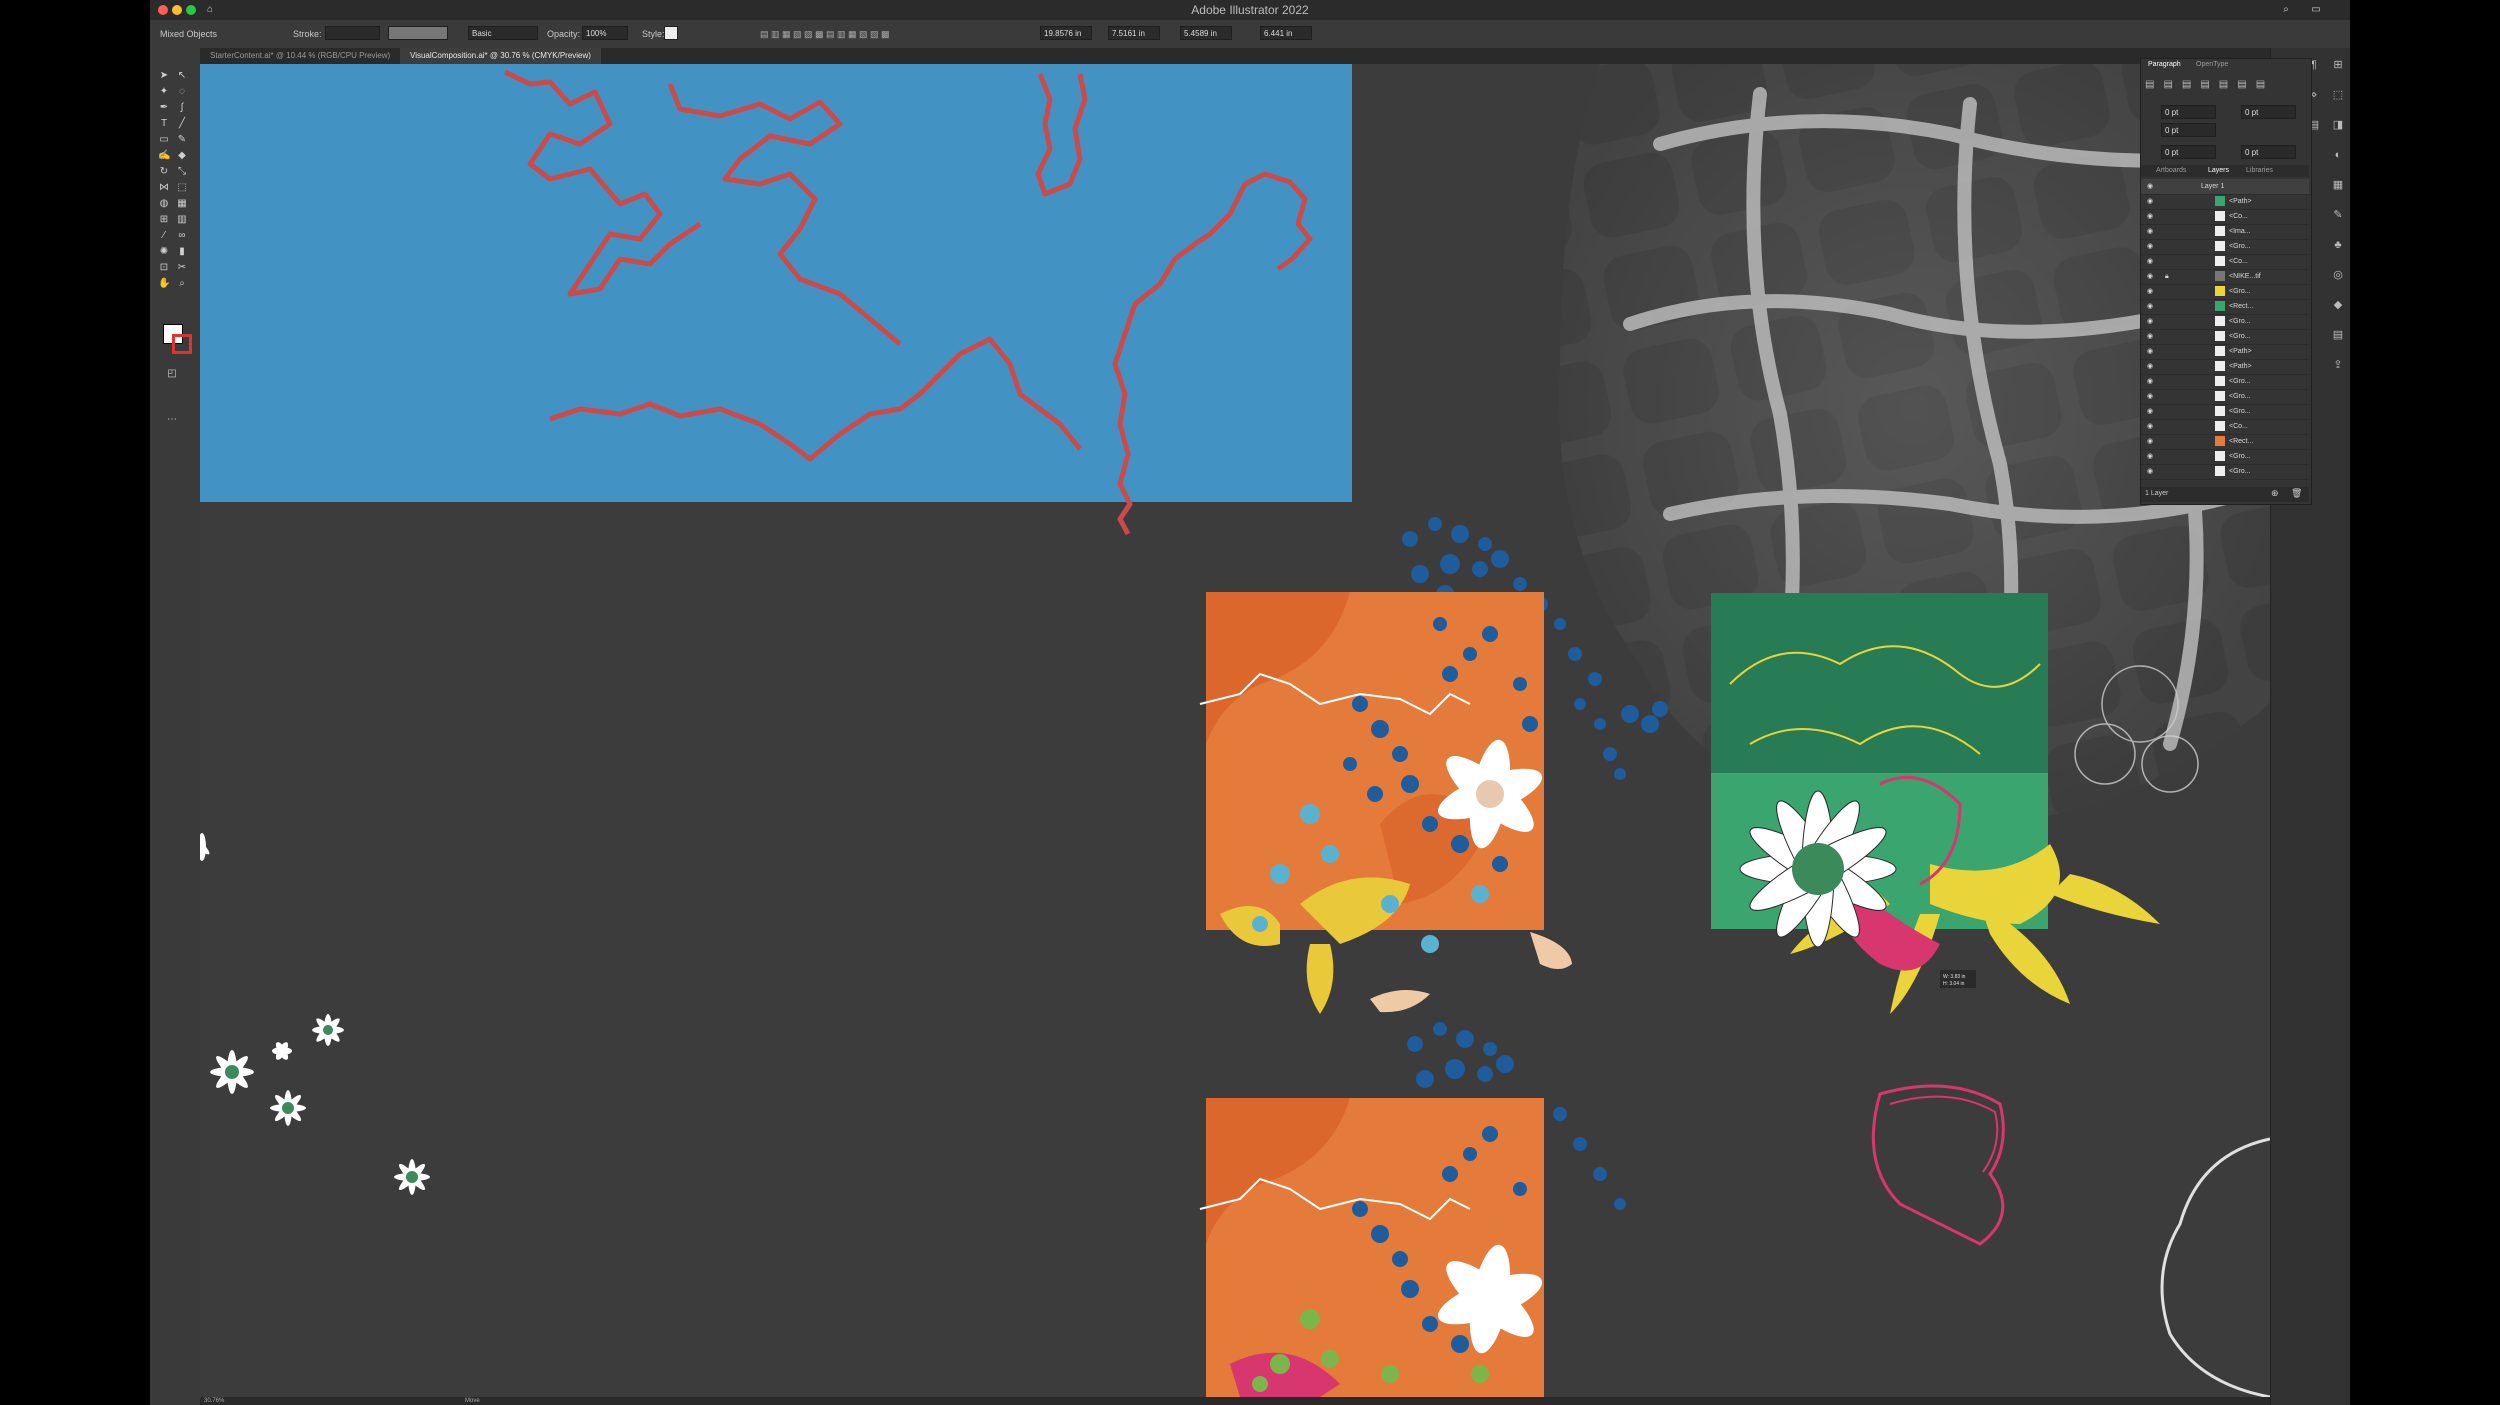 The height and width of the screenshot is (1405, 2500). Describe the element at coordinates (164, 204) in the screenshot. I see `shape-builder-tool-icon: ◍` at that location.